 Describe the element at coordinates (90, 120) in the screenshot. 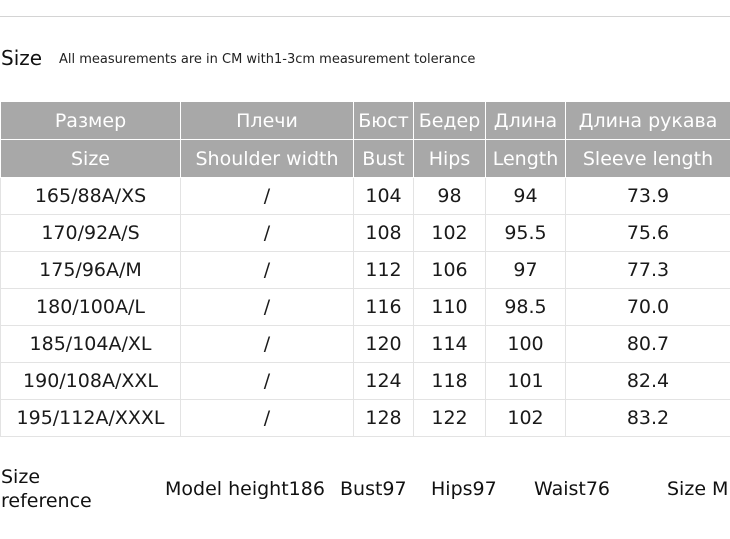

I see `header-size-ru: Размер` at that location.